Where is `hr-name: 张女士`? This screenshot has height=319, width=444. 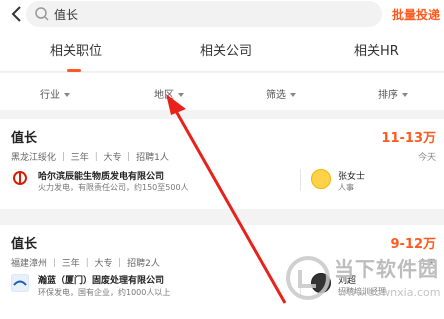 hr-name: 张女士 is located at coordinates (352, 177).